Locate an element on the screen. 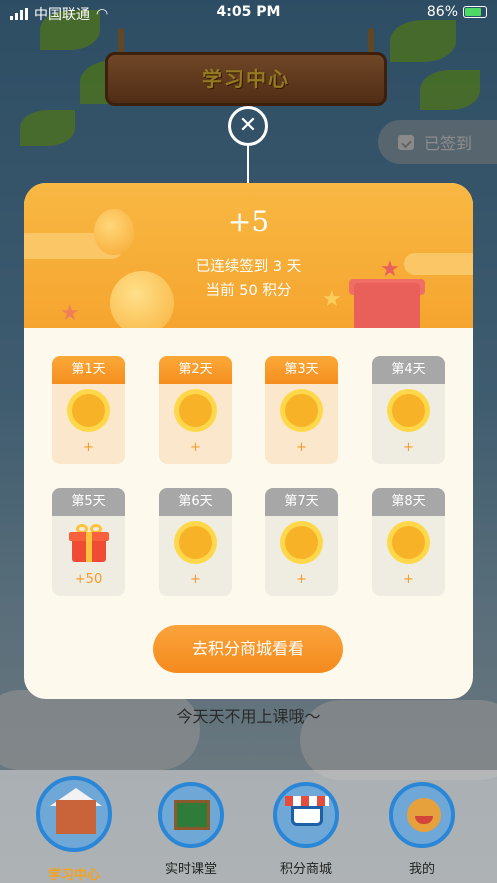 This screenshot has width=497, height=883. go-to-store-button: 去积分商城看看 is located at coordinates (248, 649).